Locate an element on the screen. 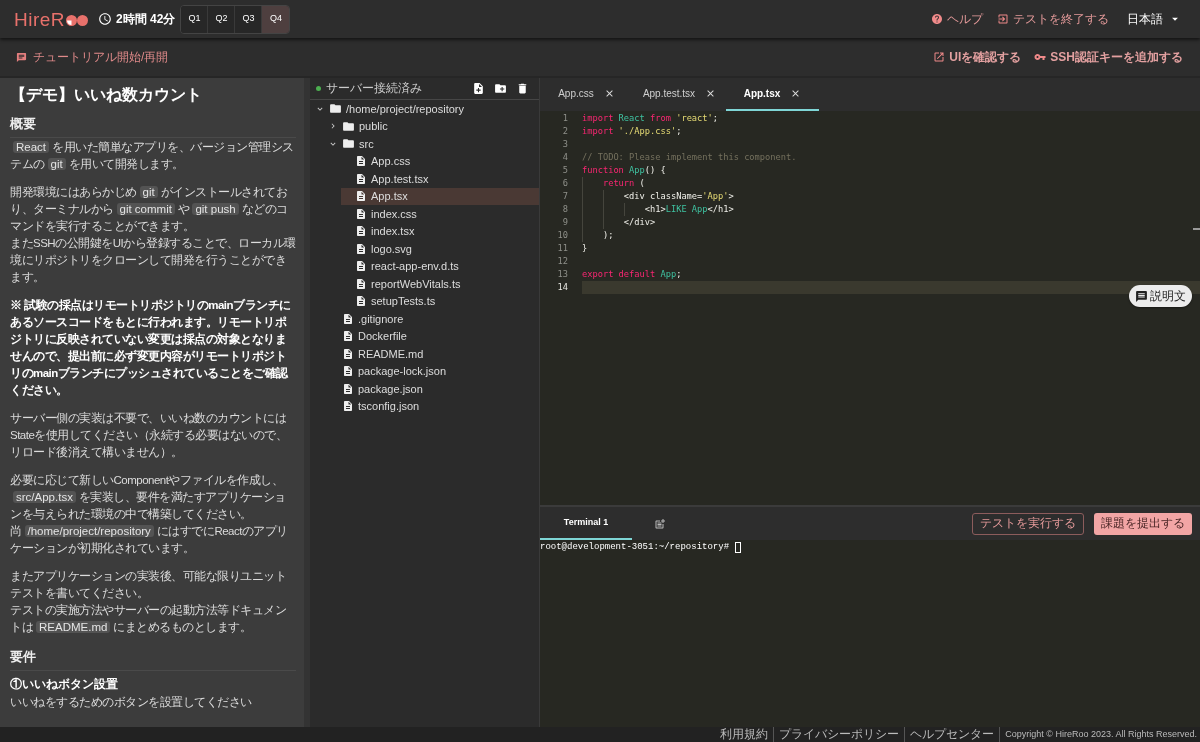  description-paragraph: React を用いた簡単なアプリを、バージョン管理システムの git を用いて開発します。 is located at coordinates (152, 156).